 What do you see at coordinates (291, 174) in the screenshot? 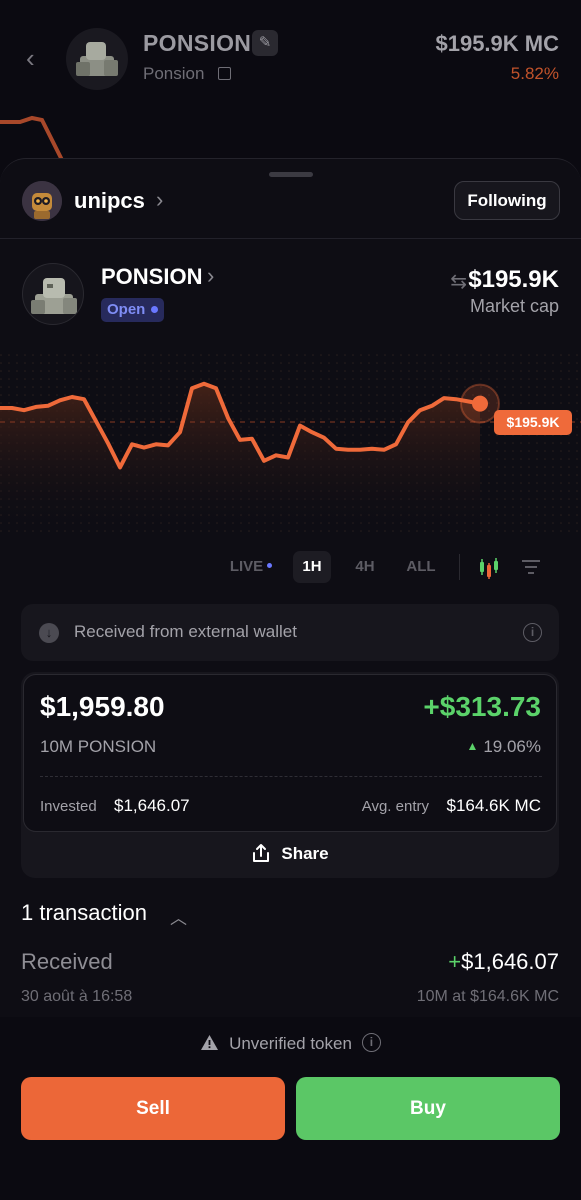
I see `sheet-grabber` at bounding box center [291, 174].